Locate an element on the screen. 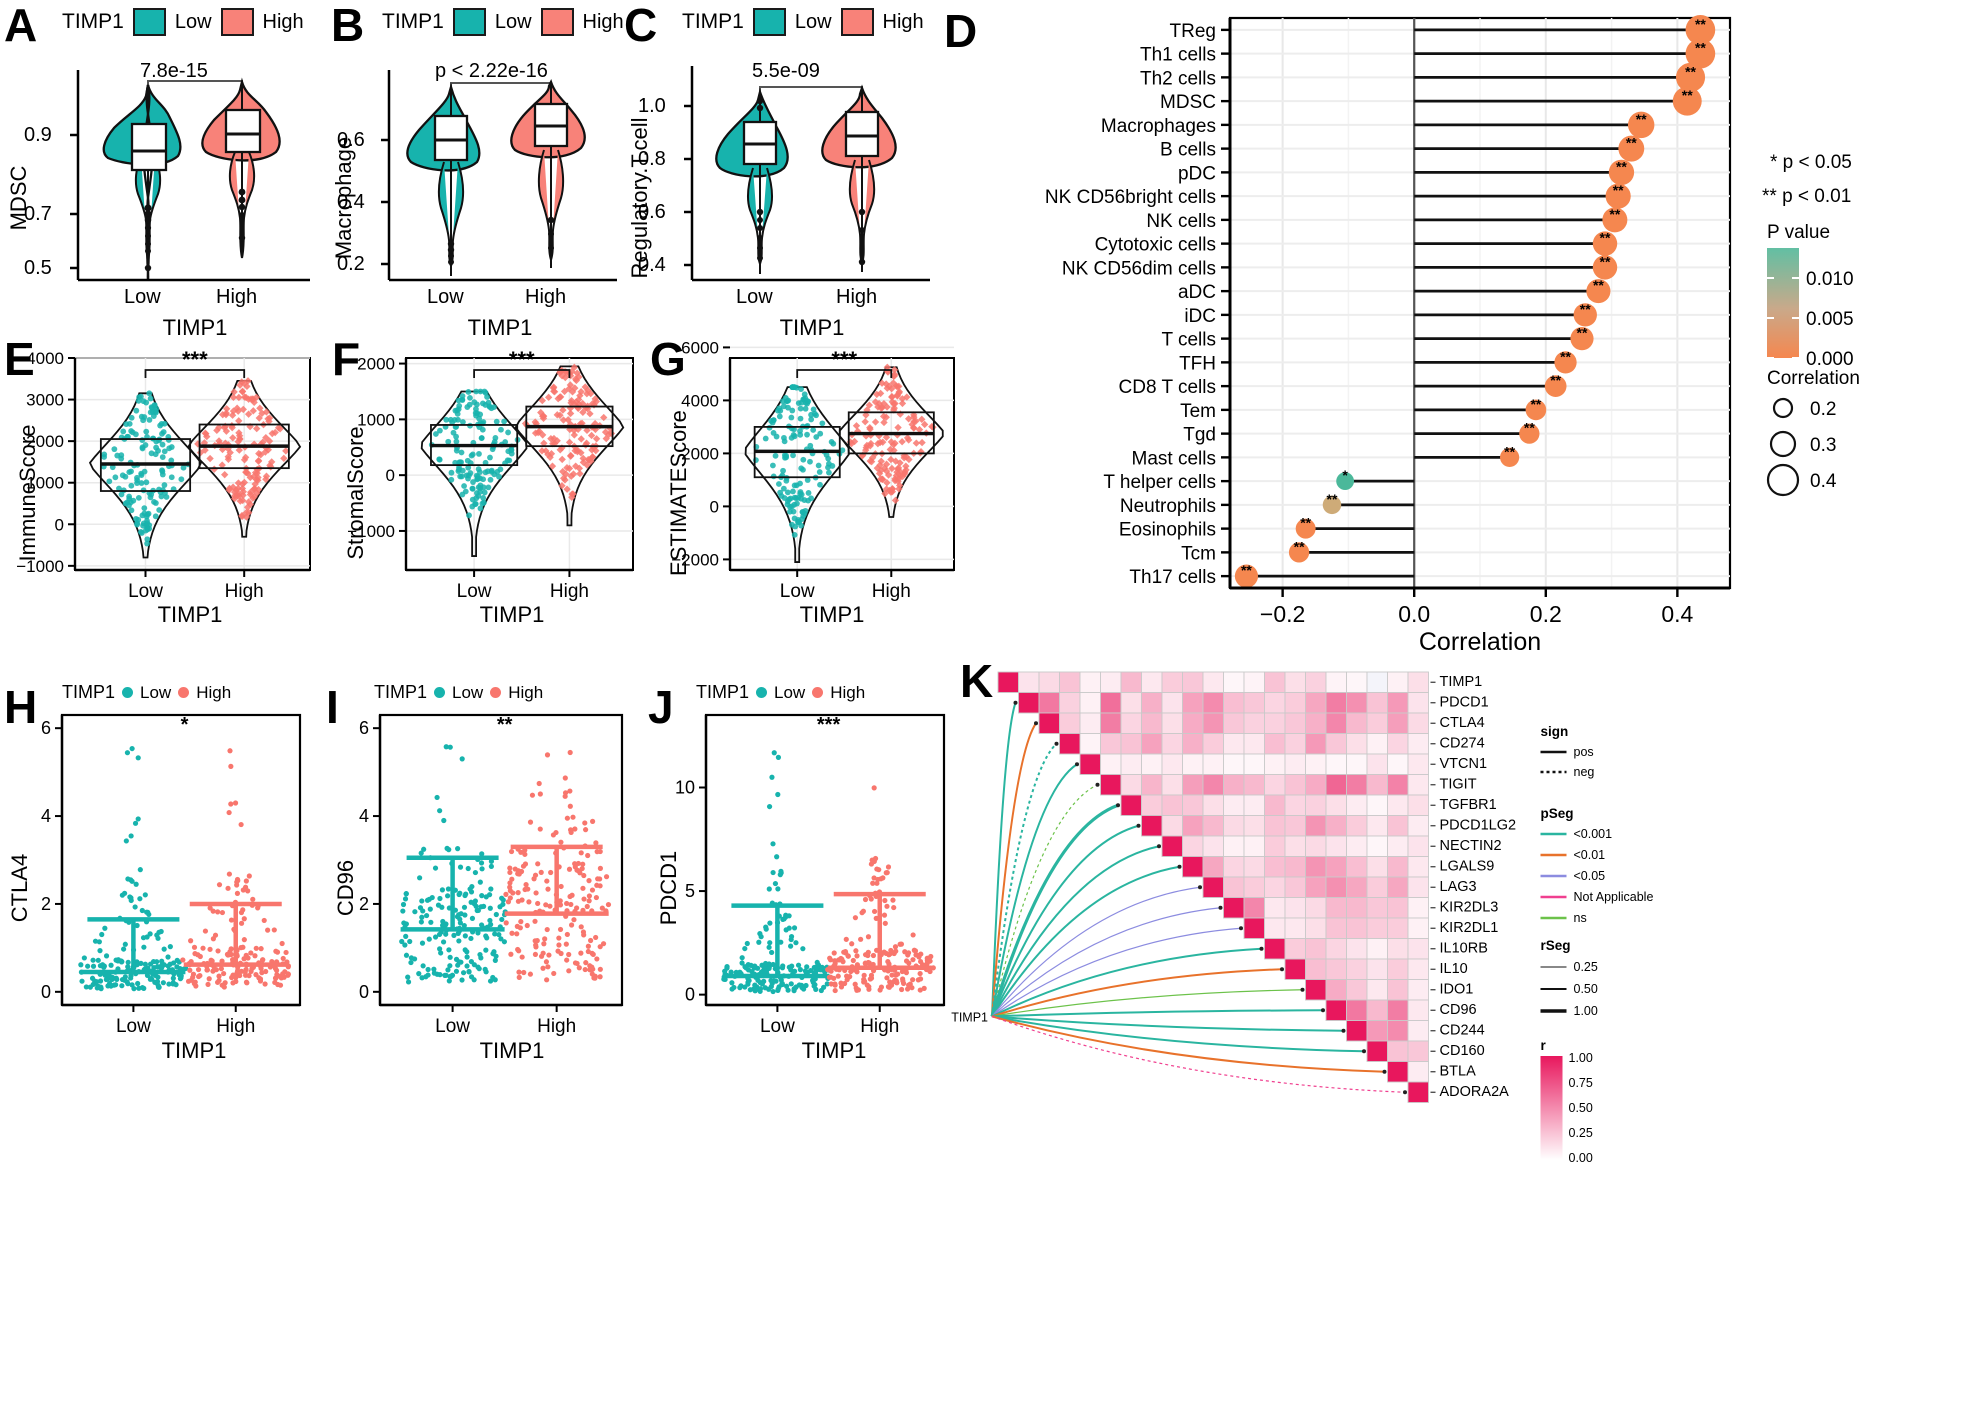 The width and height of the screenshot is (1965, 1409). panel-j-legend: TIMP1 Low High is located at coordinates (780, 692).